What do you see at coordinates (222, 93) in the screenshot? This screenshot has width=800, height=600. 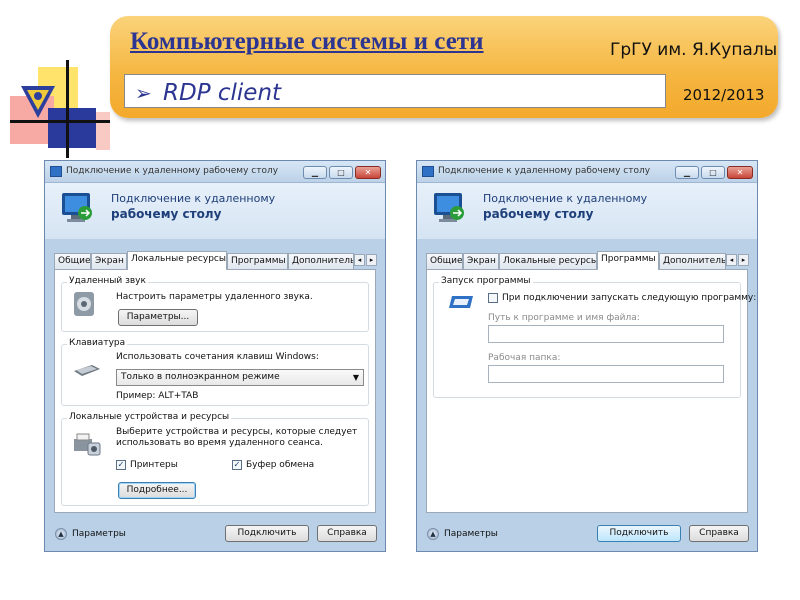 I see `slide-subtitle: RDP client` at bounding box center [222, 93].